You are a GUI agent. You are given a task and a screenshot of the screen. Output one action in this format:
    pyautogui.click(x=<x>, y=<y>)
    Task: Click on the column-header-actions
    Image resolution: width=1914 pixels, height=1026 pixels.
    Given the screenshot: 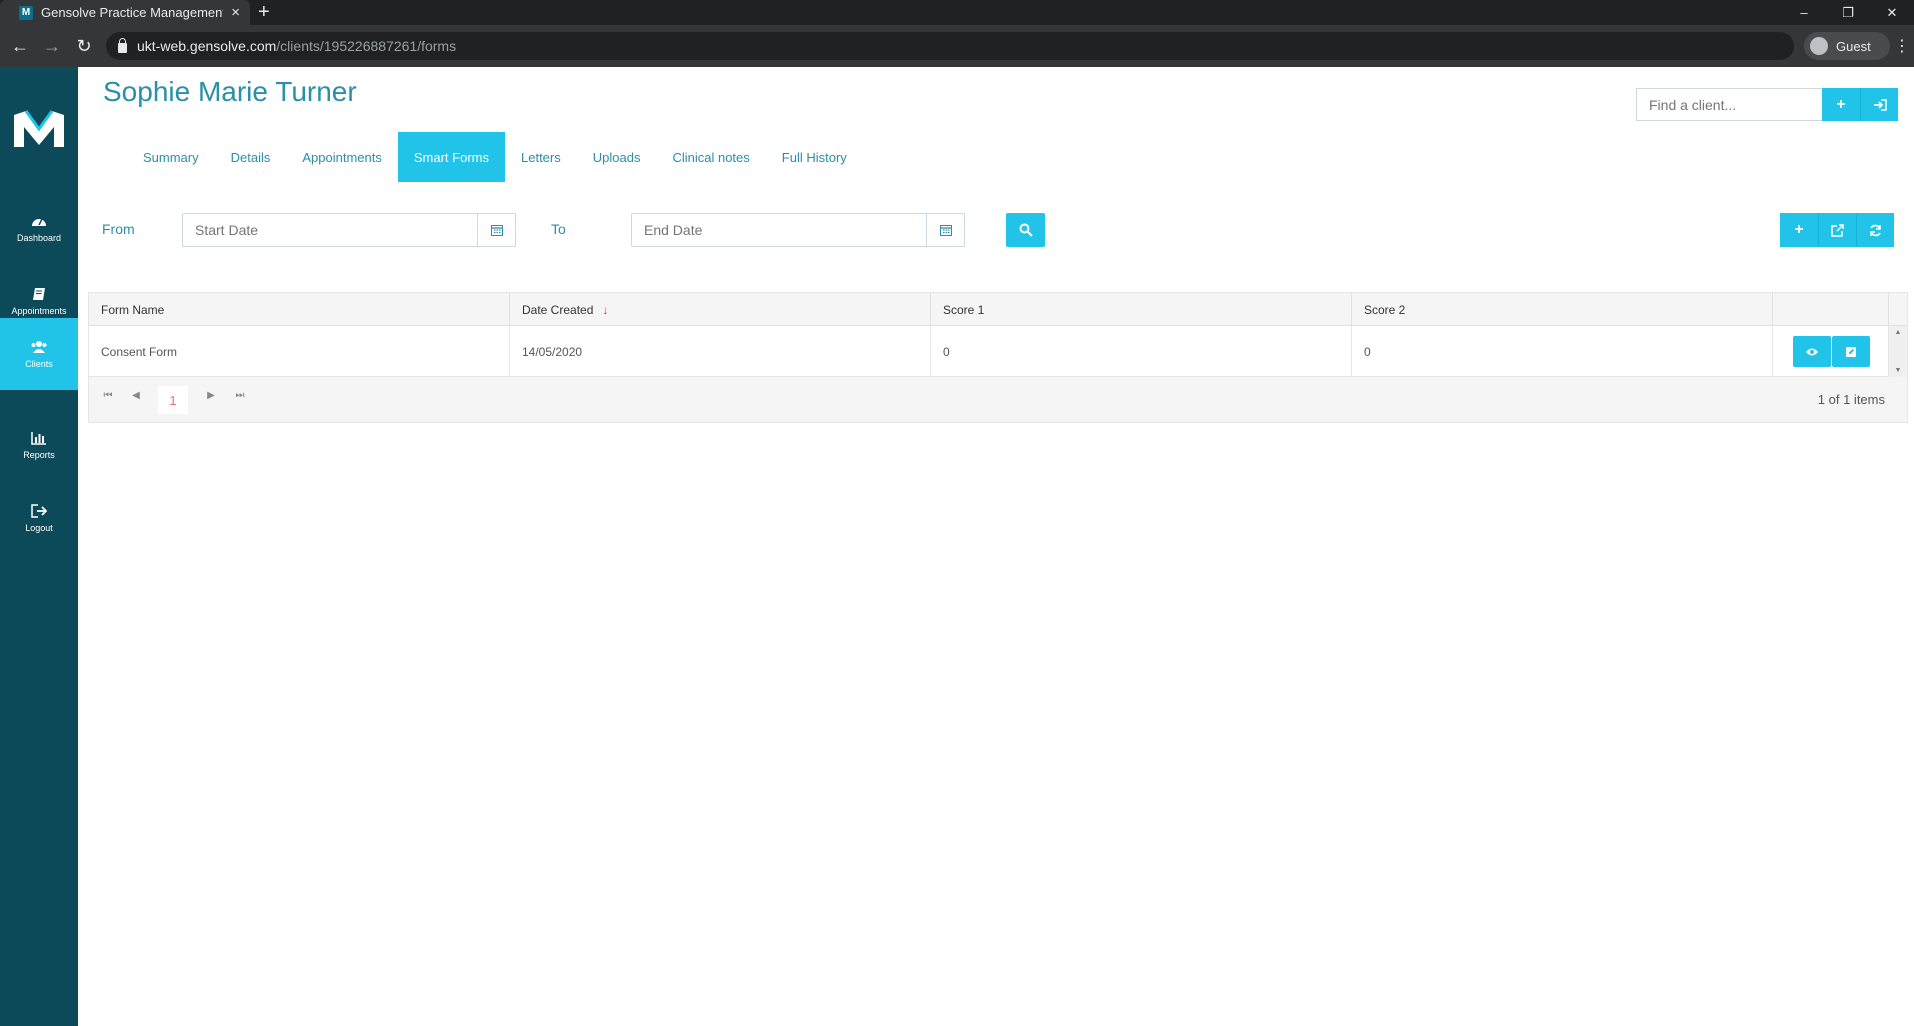 What is the action you would take?
    pyautogui.click(x=1831, y=309)
    